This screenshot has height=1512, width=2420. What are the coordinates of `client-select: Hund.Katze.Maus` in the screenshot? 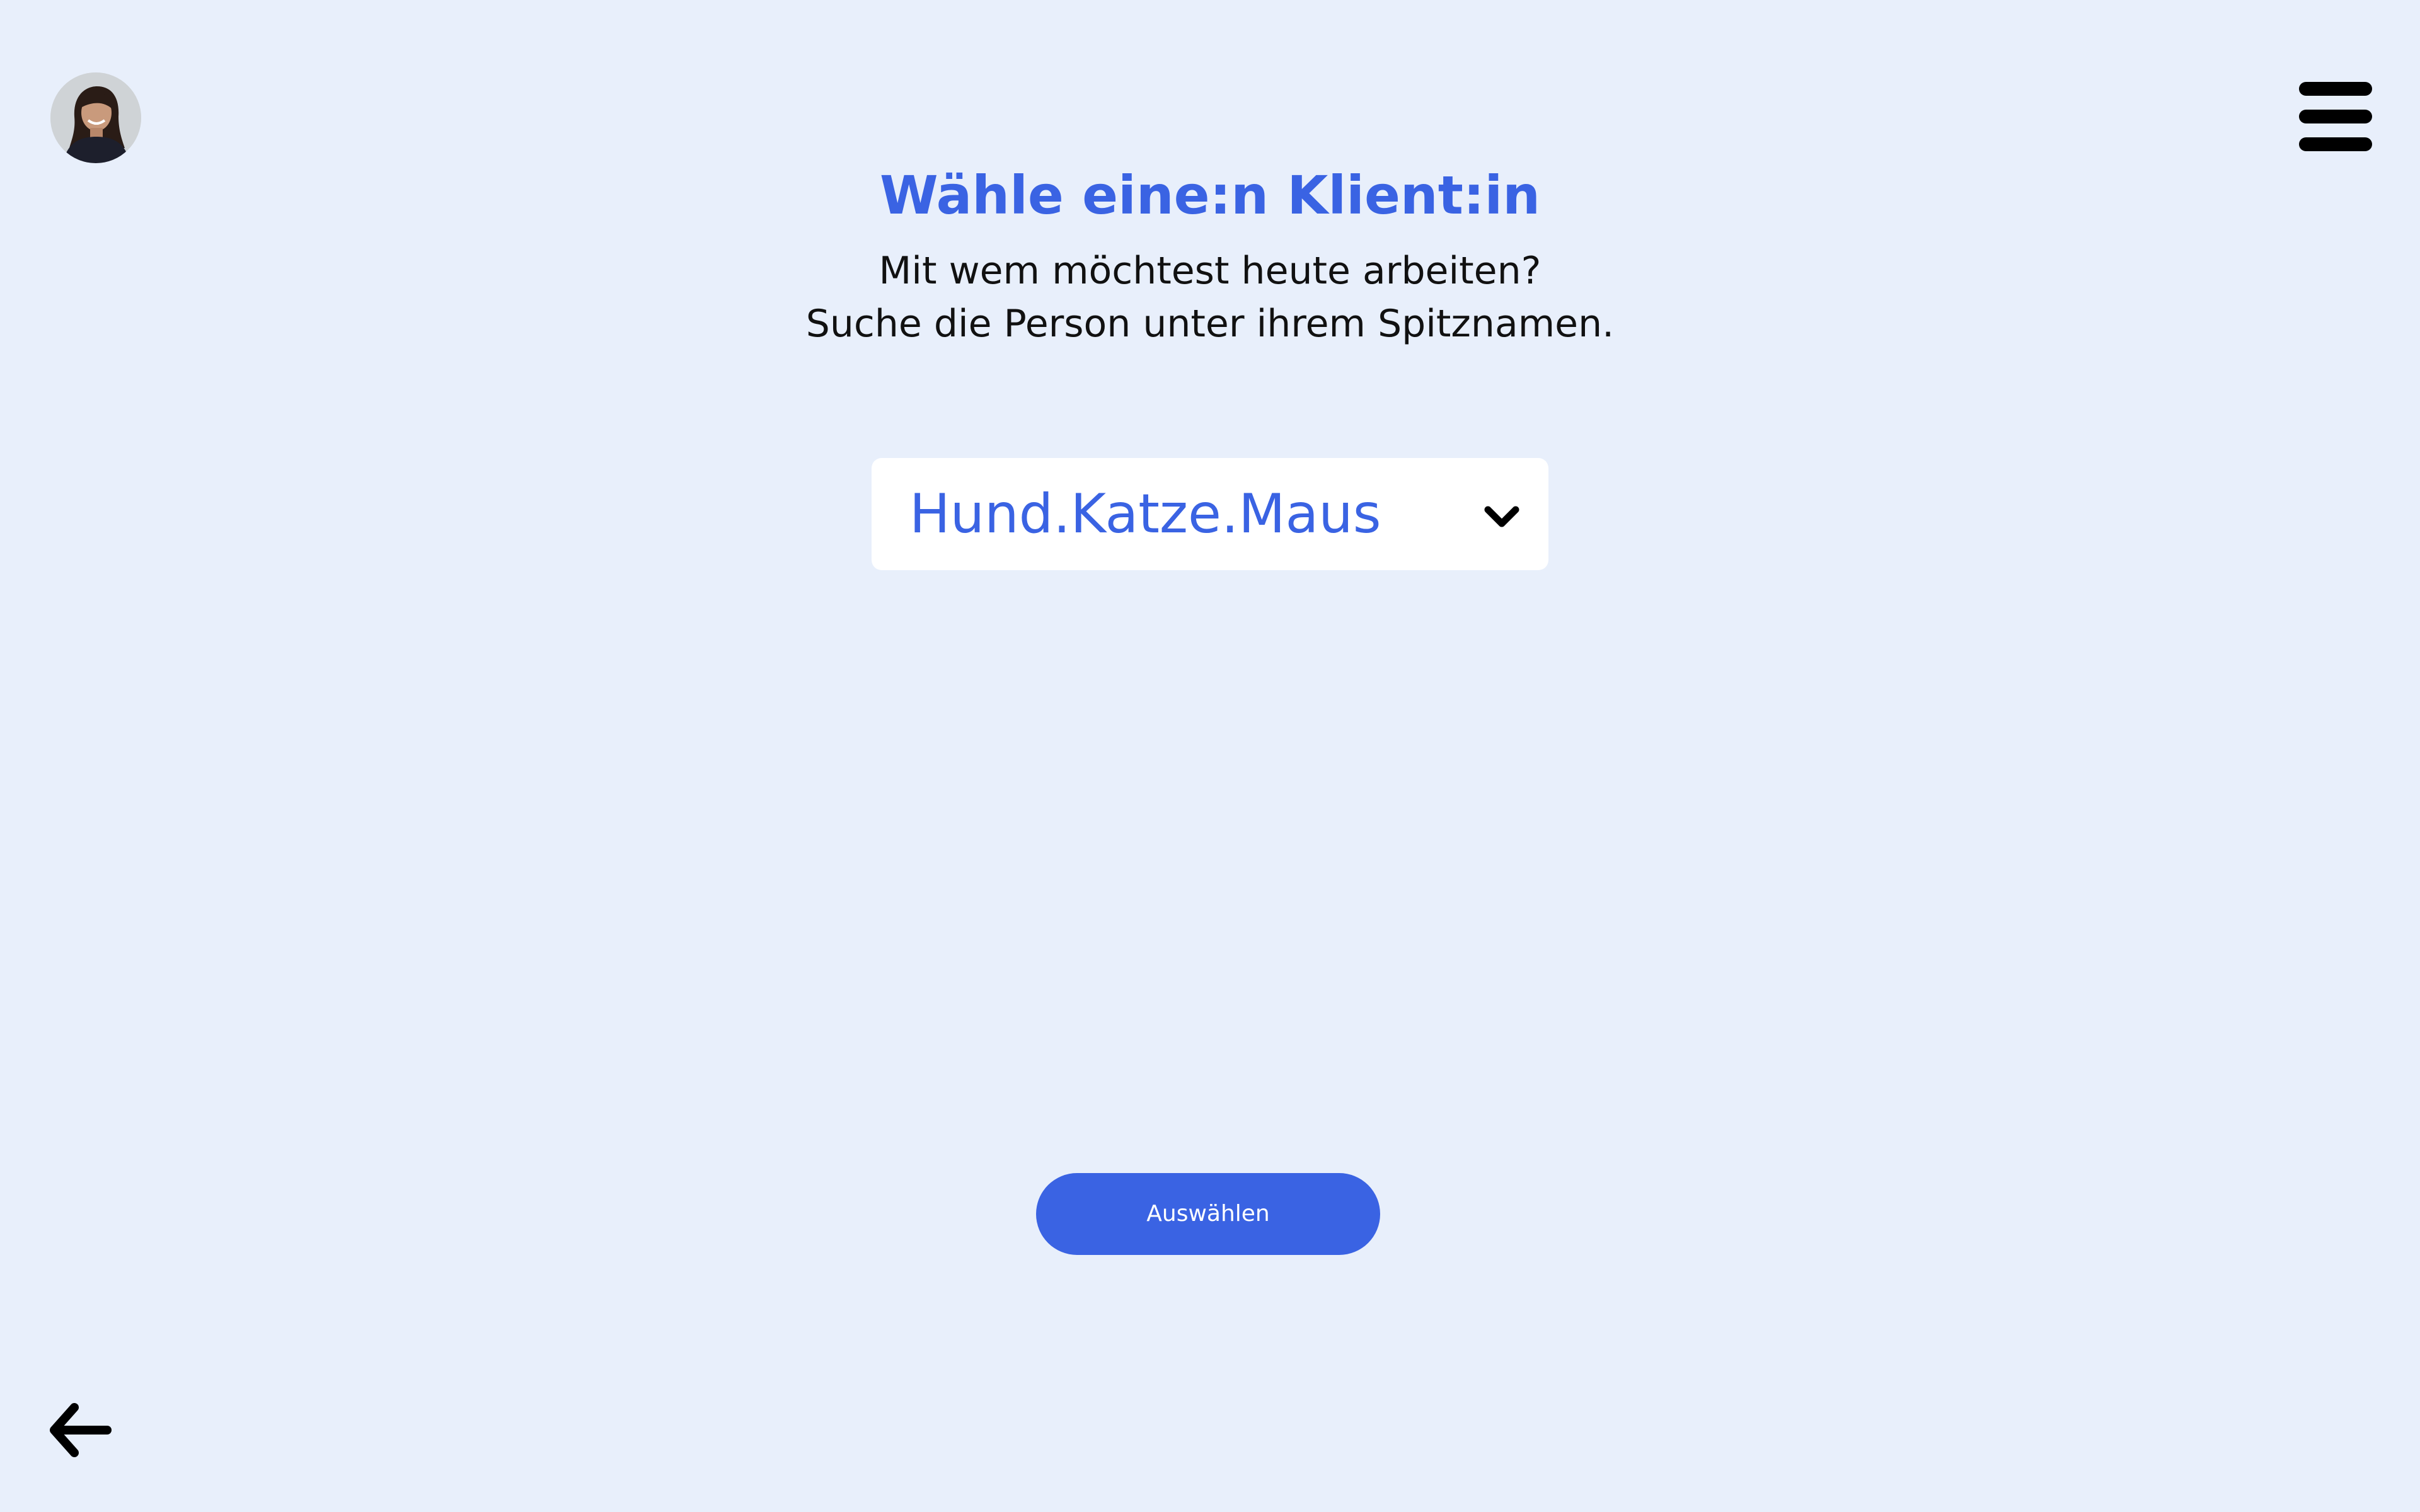 It's located at (1210, 514).